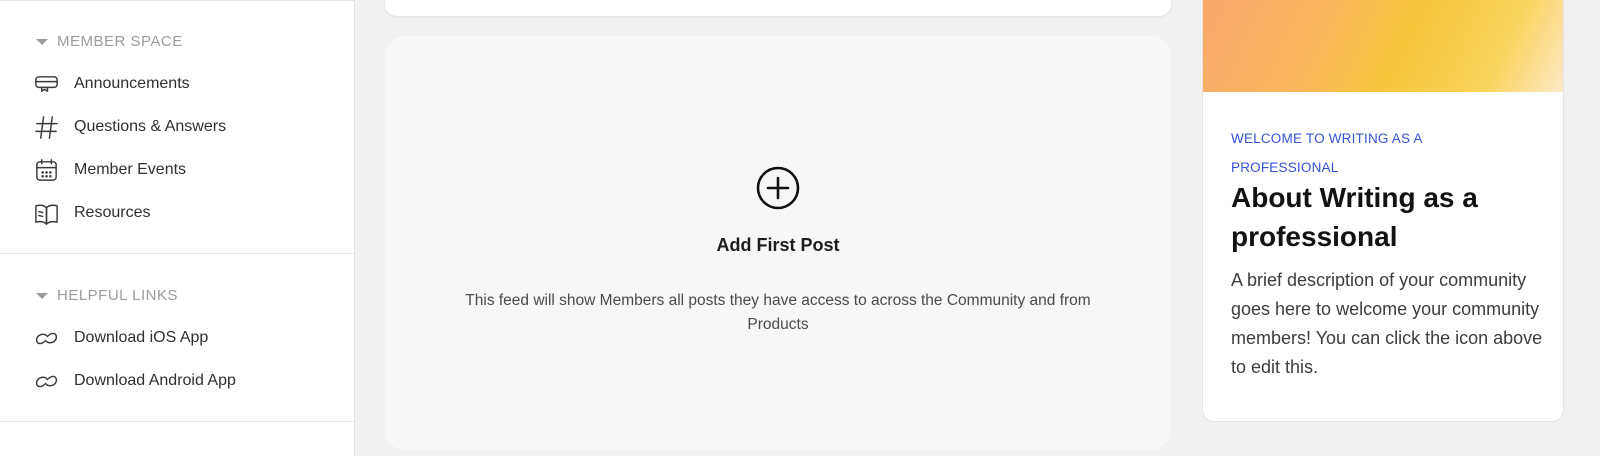 The height and width of the screenshot is (456, 1600). Describe the element at coordinates (120, 41) in the screenshot. I see `member-space-title: MEMBER SPACE` at that location.